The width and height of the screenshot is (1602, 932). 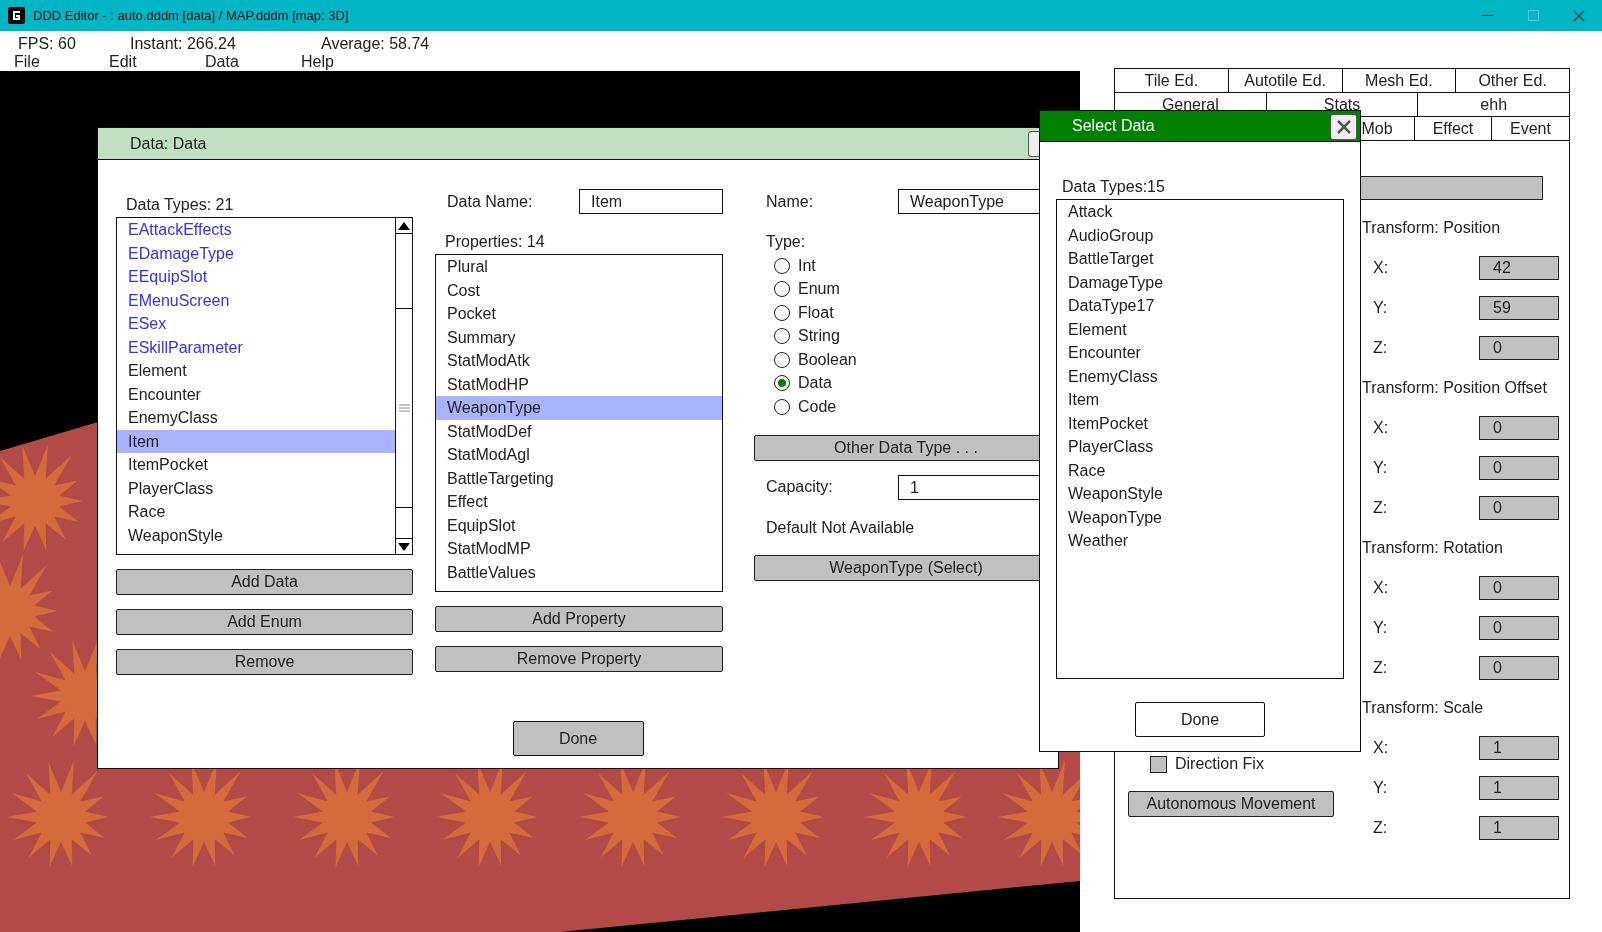 I want to click on action-button: Add Enum, so click(x=264, y=622).